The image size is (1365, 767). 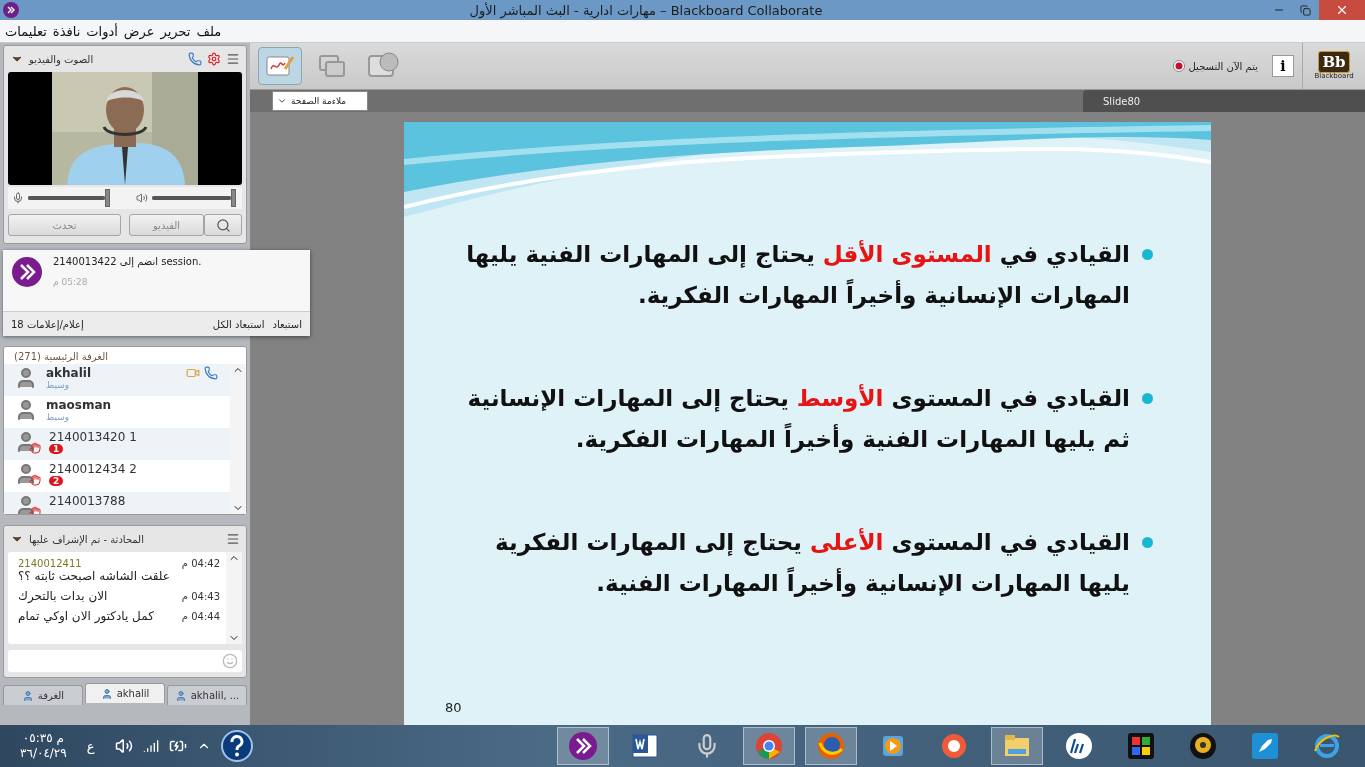 What do you see at coordinates (175, 31) in the screenshot?
I see `menu-item: تحرير` at bounding box center [175, 31].